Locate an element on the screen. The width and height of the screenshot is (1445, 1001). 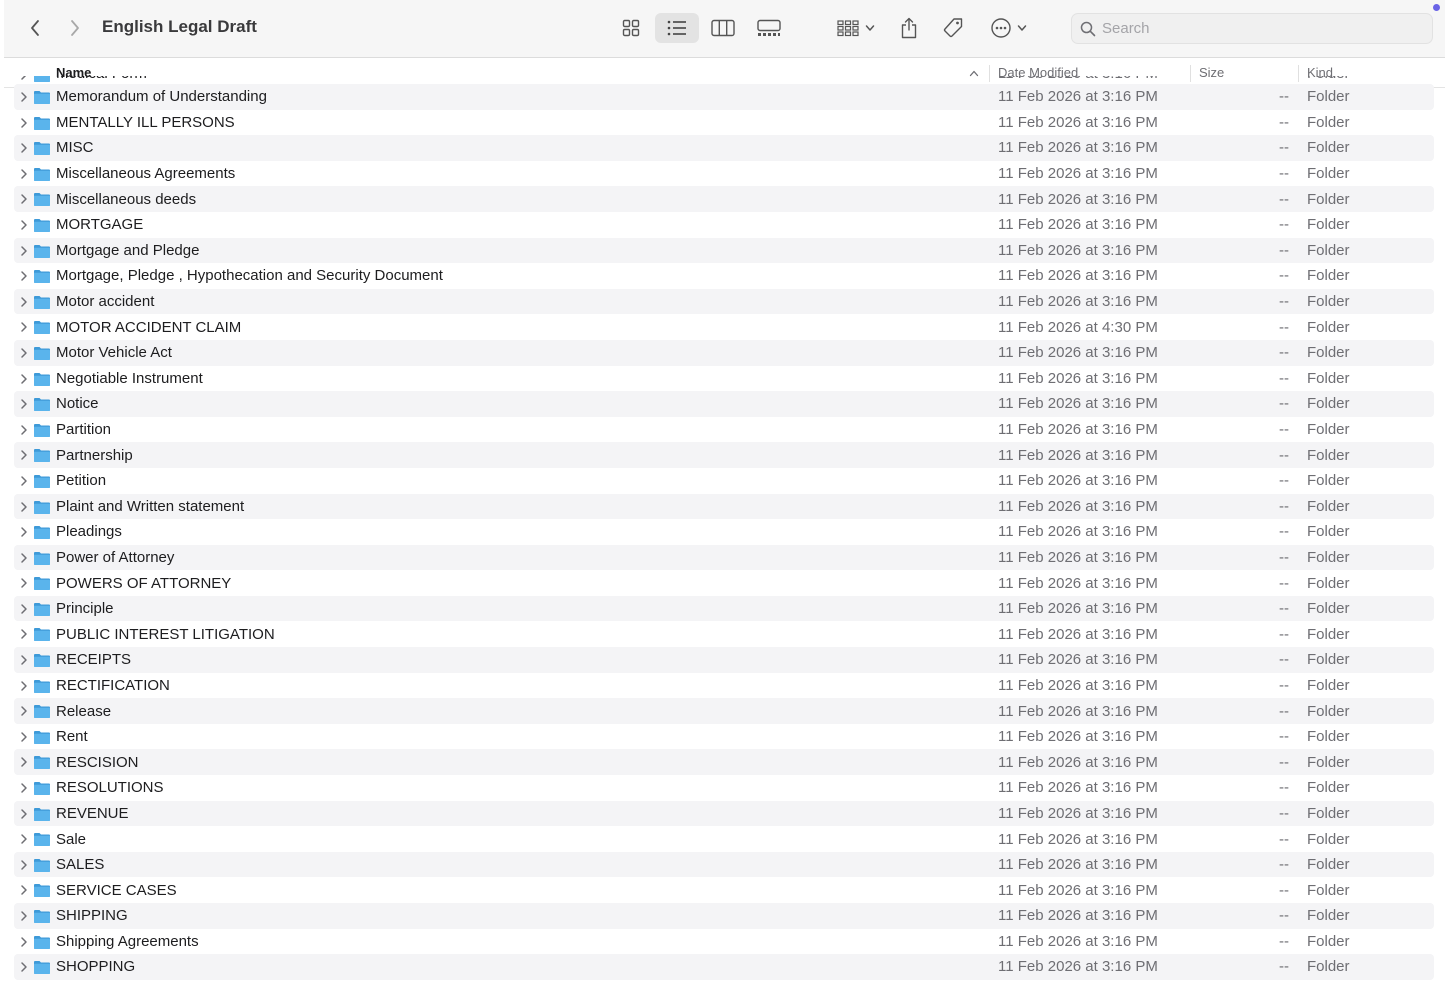
gallery-view-button is located at coordinates (769, 28).